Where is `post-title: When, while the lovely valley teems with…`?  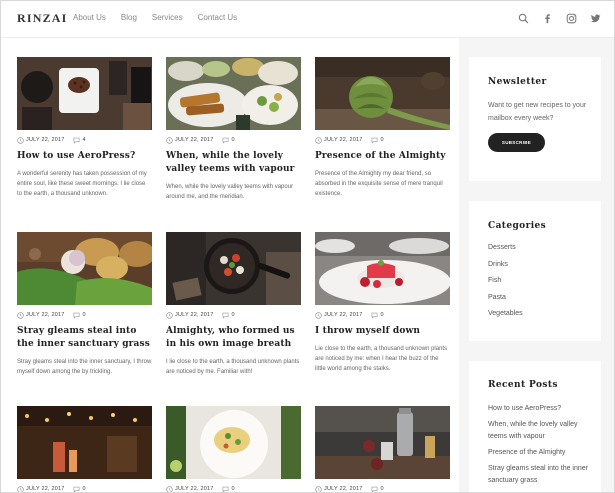
post-title: When, while the lovely valley teems with… is located at coordinates (233, 163).